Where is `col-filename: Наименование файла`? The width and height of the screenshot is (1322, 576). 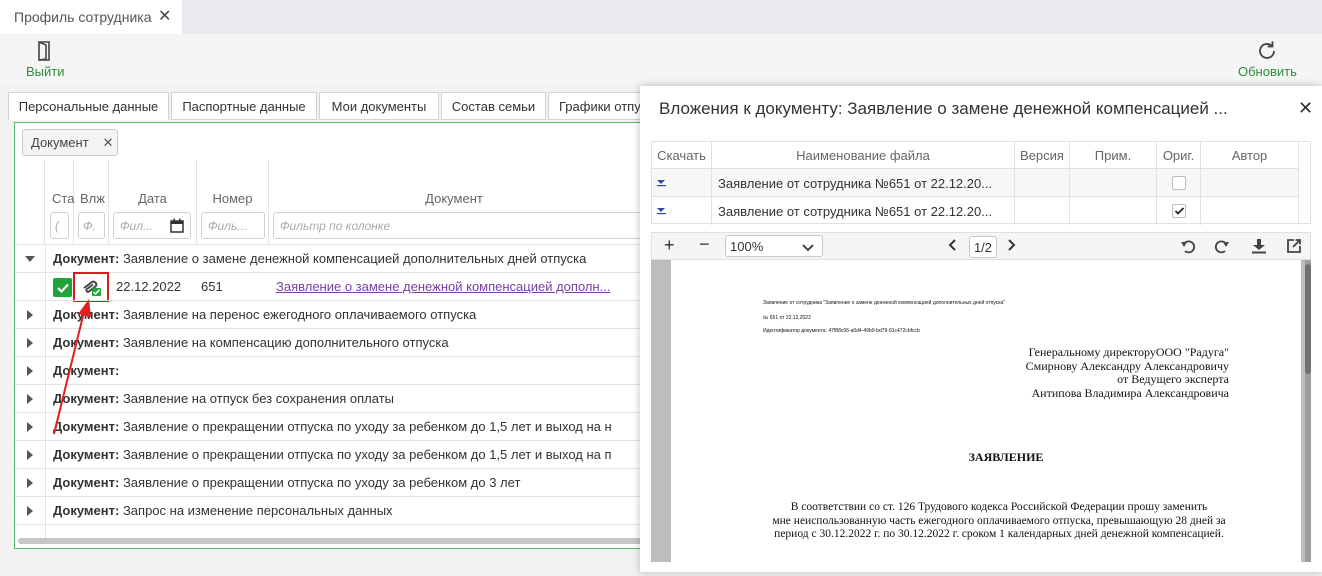 col-filename: Наименование файла is located at coordinates (863, 155).